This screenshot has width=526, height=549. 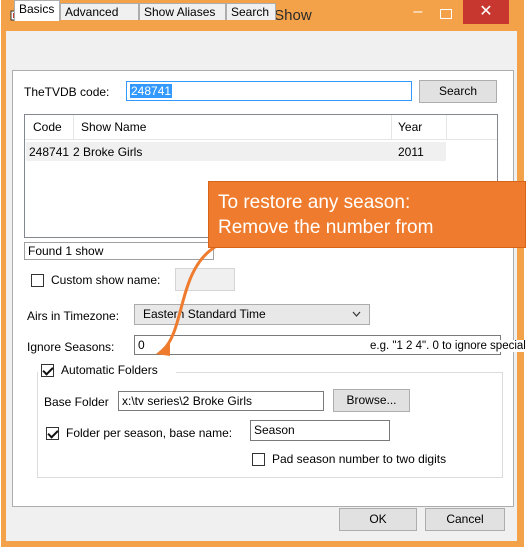 What do you see at coordinates (99, 11) in the screenshot?
I see `tab-advanced: Advanced` at bounding box center [99, 11].